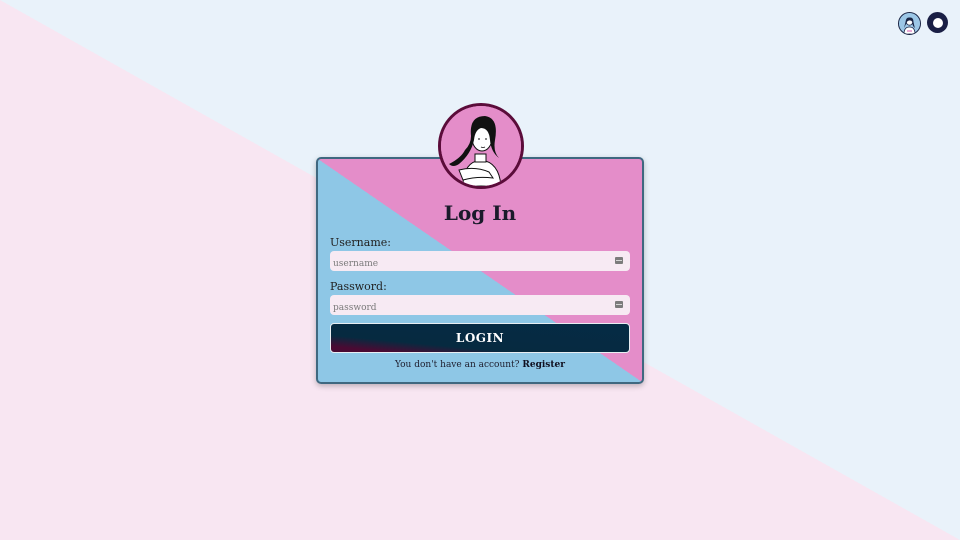  I want to click on register-prompt: You don't have an account? Register, so click(480, 365).